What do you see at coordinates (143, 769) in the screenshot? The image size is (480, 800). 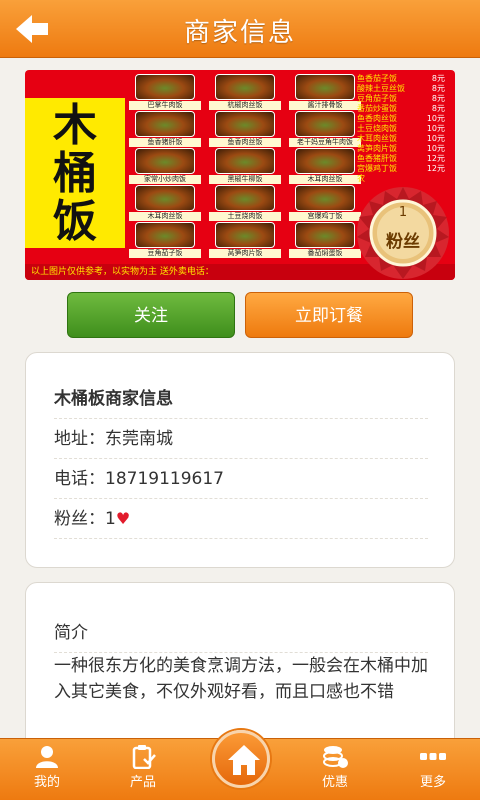 I see `nav-item-products: 产品` at bounding box center [143, 769].